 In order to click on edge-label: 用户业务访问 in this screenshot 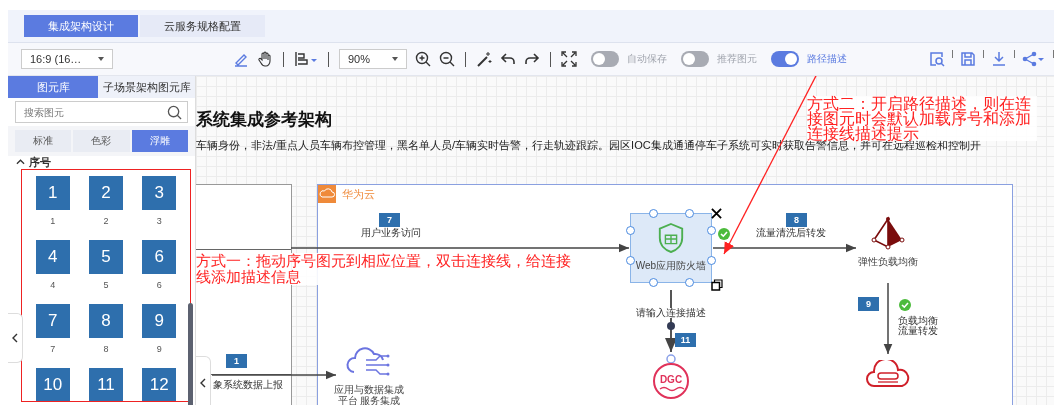, I will do `click(391, 233)`.